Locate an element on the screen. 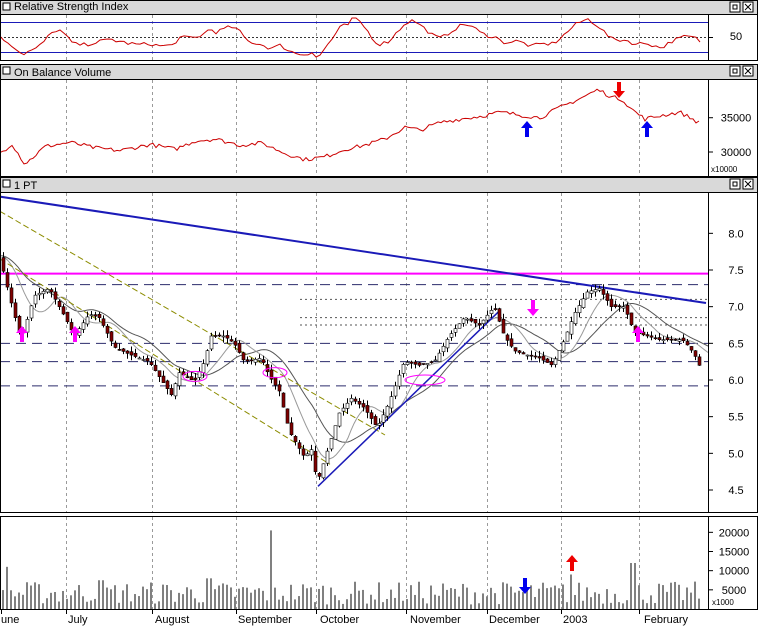 The width and height of the screenshot is (758, 632). price-y-tick-label: 8.0 is located at coordinates (735, 234).